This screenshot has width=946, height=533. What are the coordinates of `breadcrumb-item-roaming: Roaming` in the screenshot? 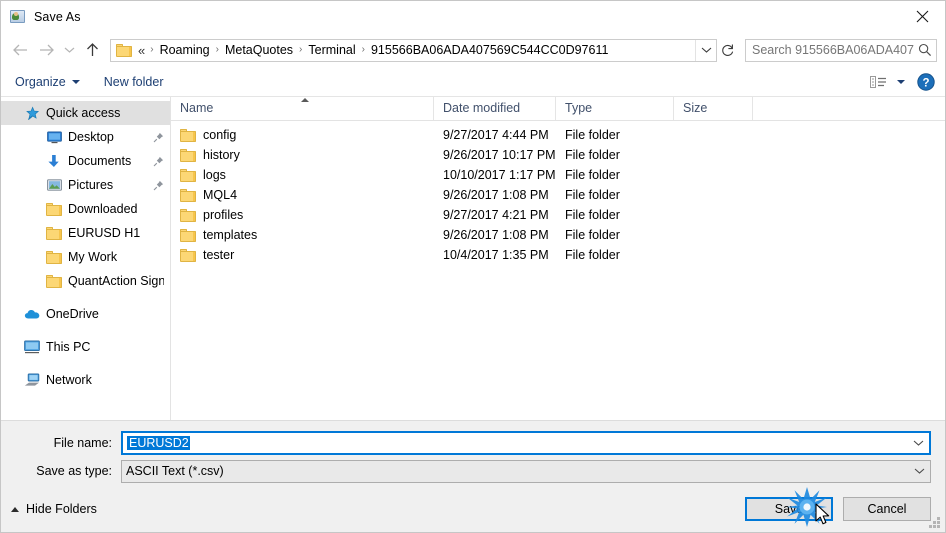 It's located at (185, 50).